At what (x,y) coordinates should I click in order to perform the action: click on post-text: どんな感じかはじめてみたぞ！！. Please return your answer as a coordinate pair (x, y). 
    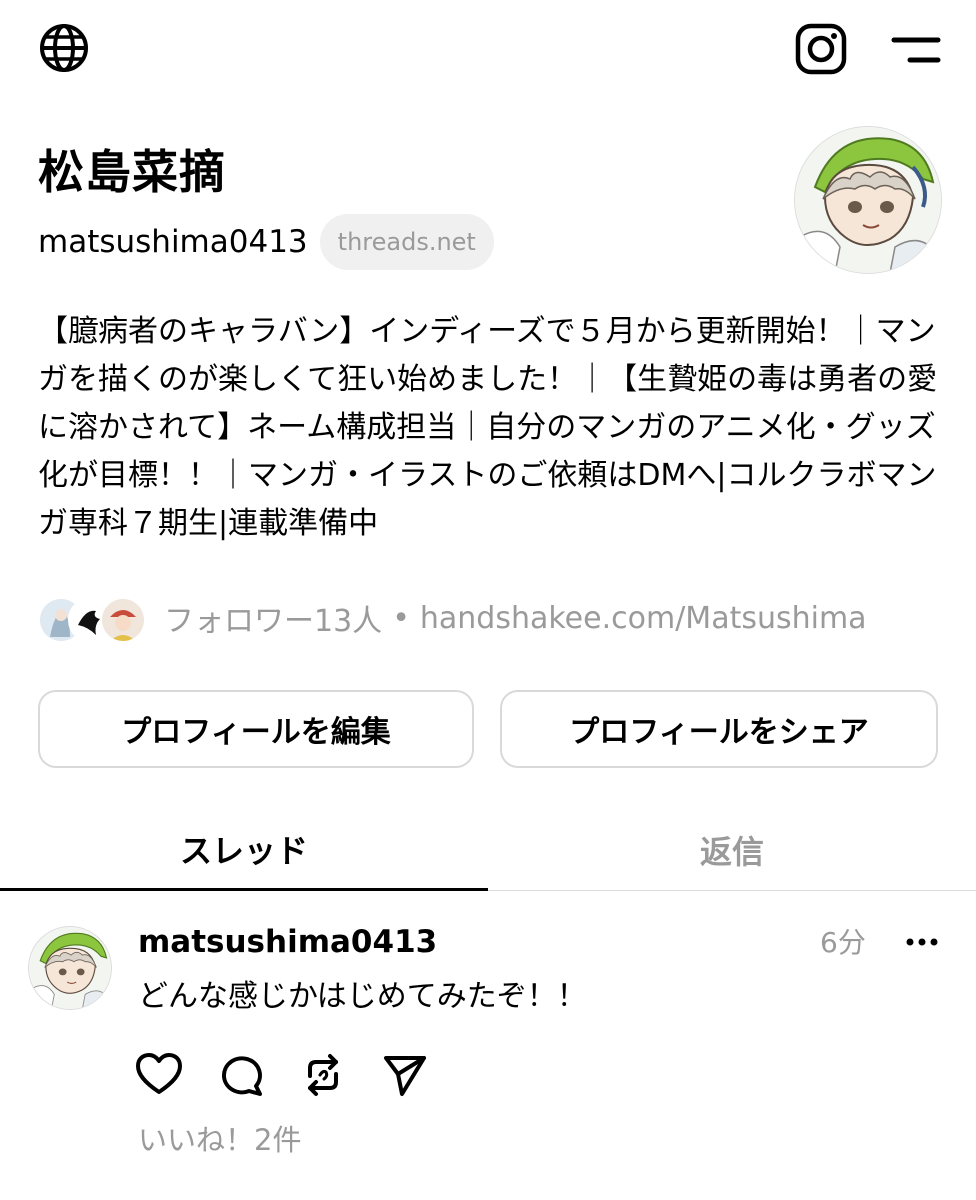
    Looking at the image, I should click on (362, 996).